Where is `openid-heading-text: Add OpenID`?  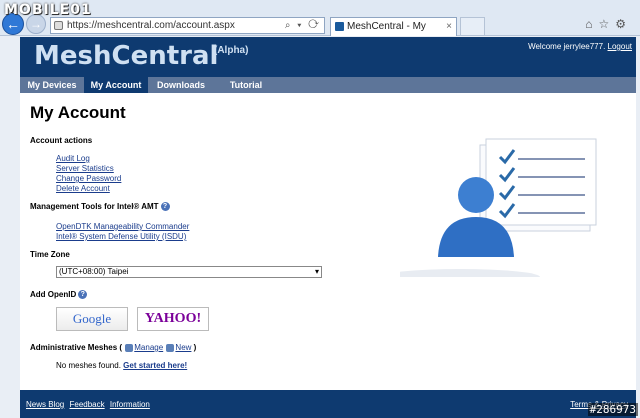
openid-heading-text: Add OpenID is located at coordinates (53, 294).